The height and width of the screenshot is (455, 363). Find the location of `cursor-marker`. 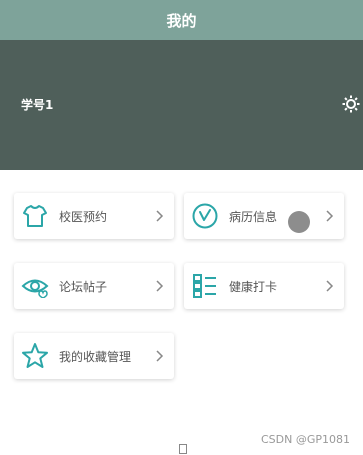

cursor-marker is located at coordinates (183, 449).